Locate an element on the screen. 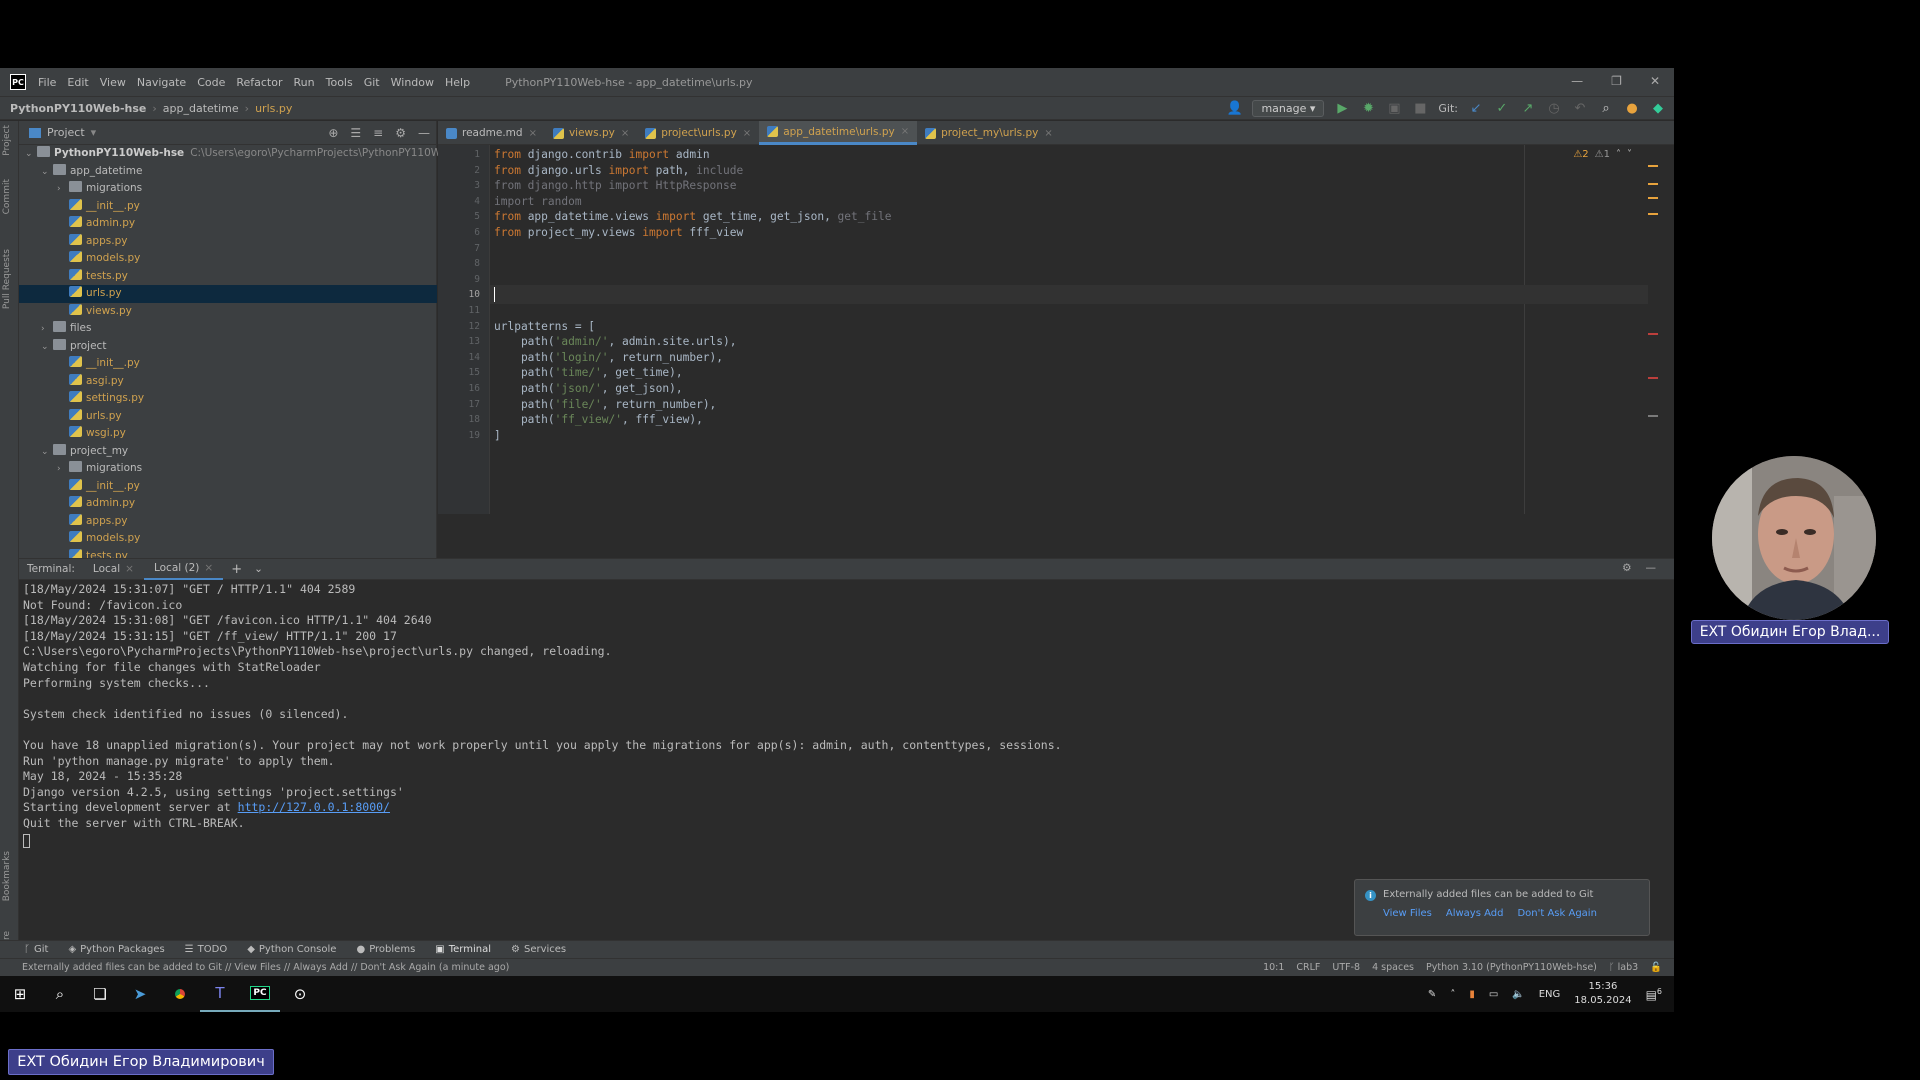 The image size is (1920, 1080). lock-icon: 🔓 is located at coordinates (1656, 967).